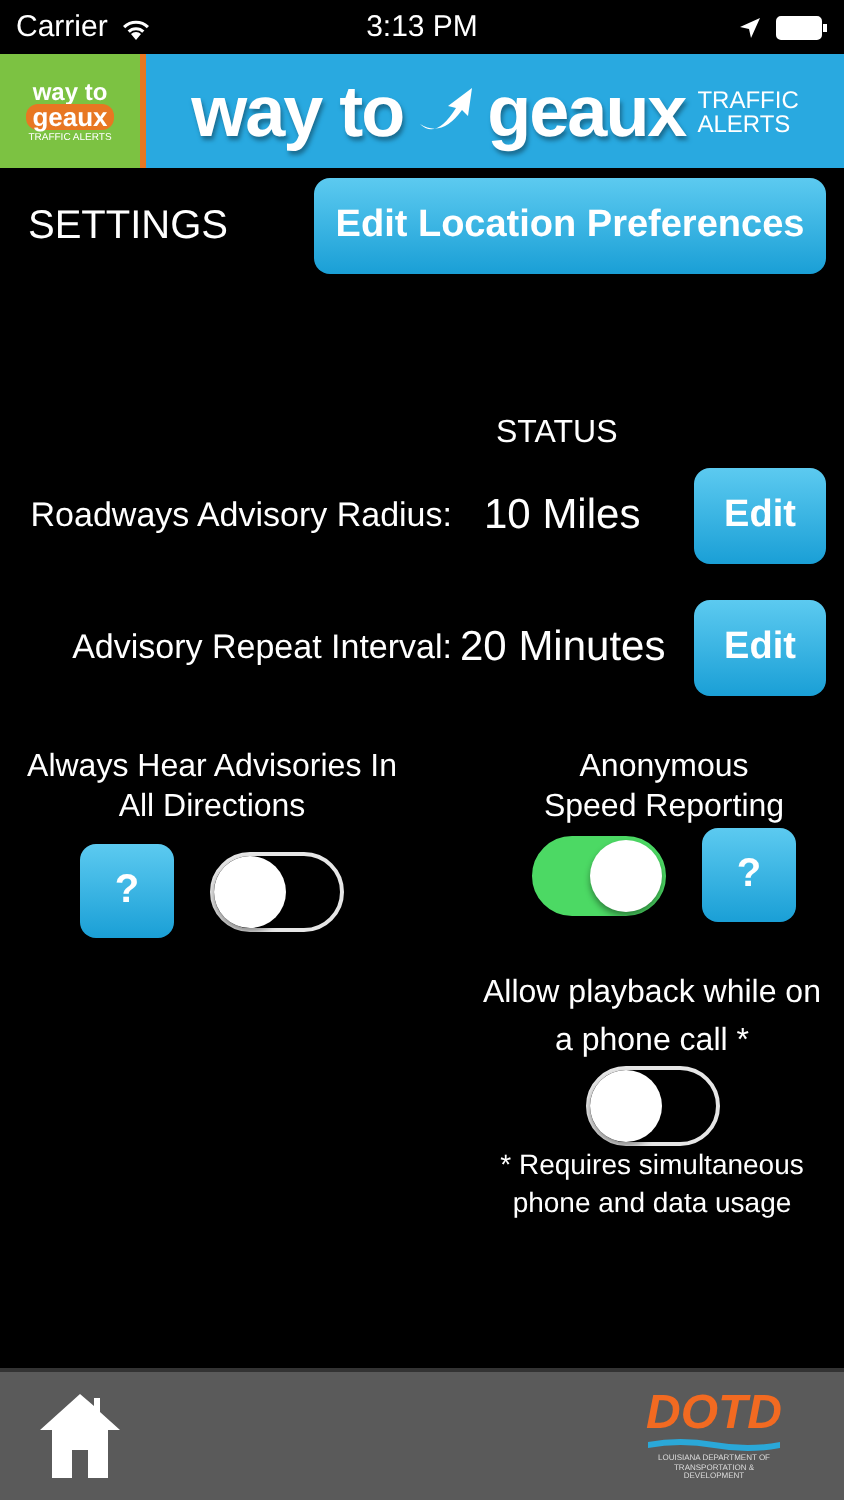 This screenshot has height=1500, width=844. What do you see at coordinates (62, 27) in the screenshot?
I see `carrier-label: Carrier` at bounding box center [62, 27].